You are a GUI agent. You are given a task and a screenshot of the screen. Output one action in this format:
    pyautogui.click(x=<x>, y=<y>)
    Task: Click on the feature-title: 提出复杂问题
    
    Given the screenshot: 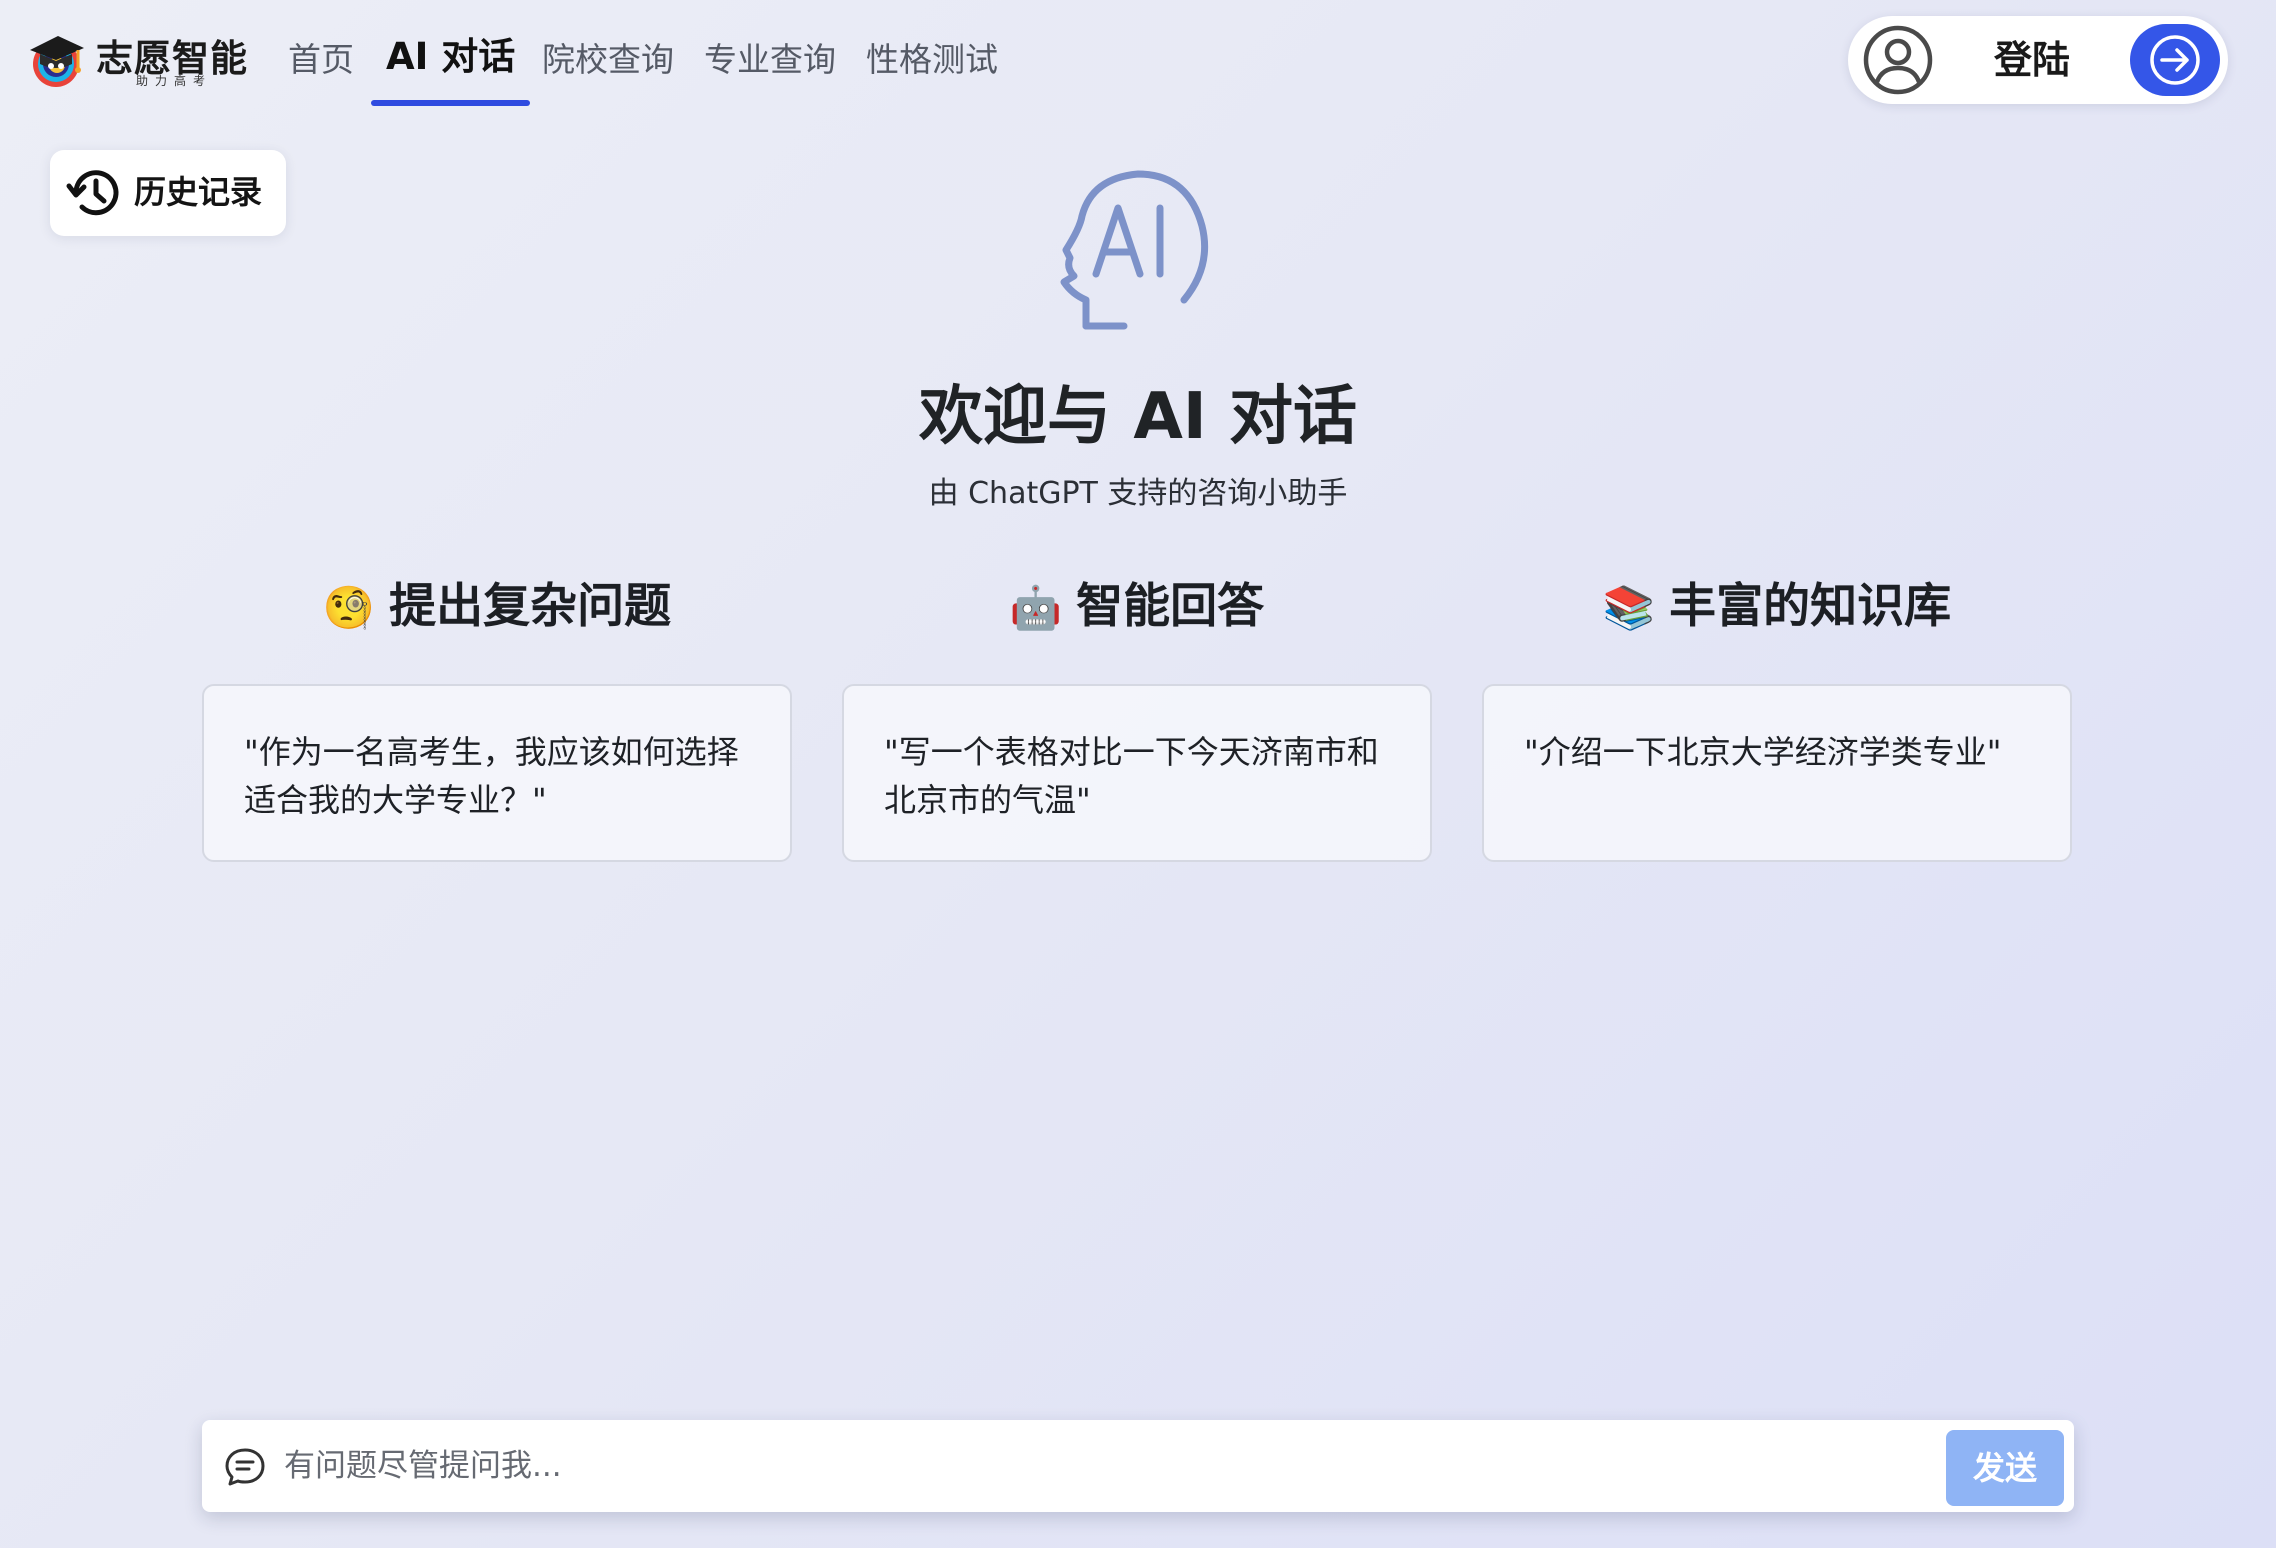 What is the action you would take?
    pyautogui.click(x=530, y=606)
    